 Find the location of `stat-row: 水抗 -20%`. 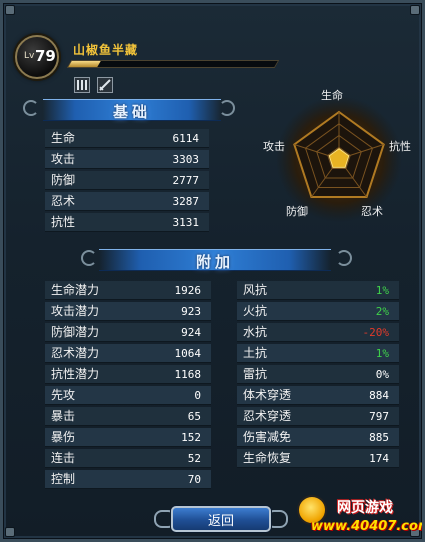

stat-row: 水抗 -20% is located at coordinates (318, 332).